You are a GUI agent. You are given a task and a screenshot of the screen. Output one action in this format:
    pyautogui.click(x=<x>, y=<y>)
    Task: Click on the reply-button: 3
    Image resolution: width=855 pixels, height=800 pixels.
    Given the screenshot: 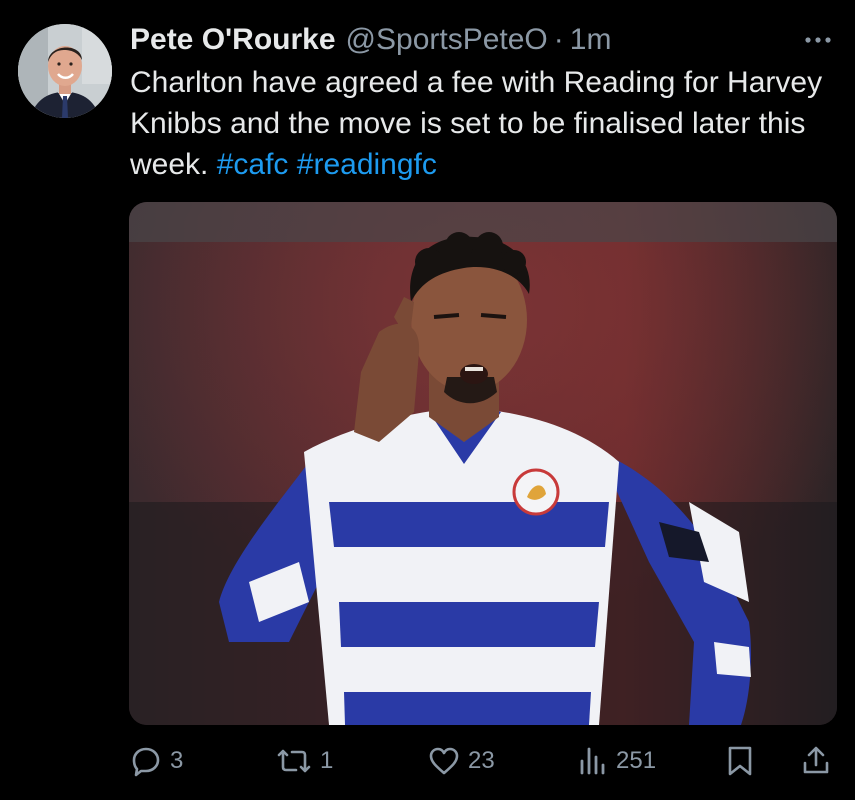 What is the action you would take?
    pyautogui.click(x=156, y=761)
    